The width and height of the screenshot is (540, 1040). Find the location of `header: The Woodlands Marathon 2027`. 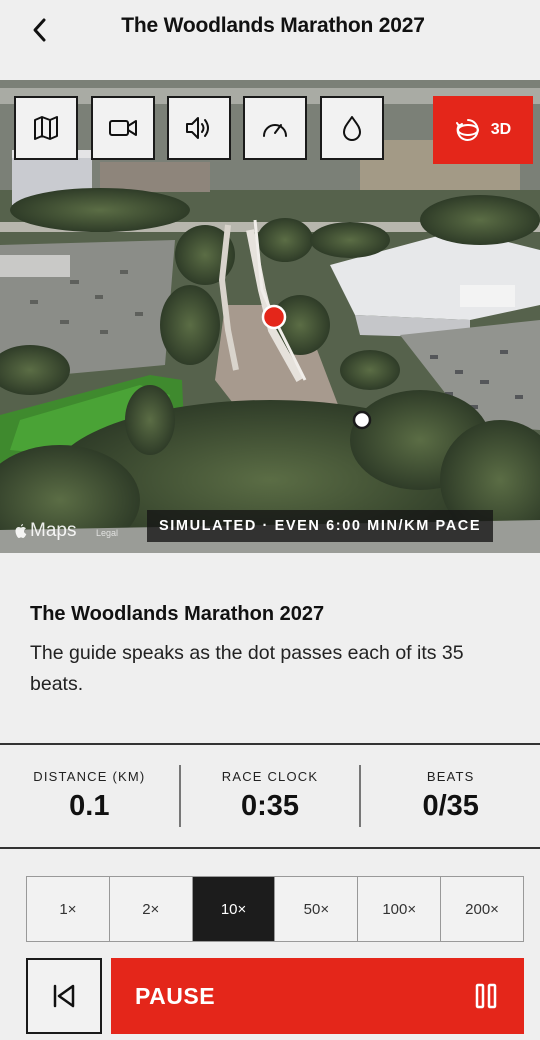

header: The Woodlands Marathon 2027 is located at coordinates (270, 40).